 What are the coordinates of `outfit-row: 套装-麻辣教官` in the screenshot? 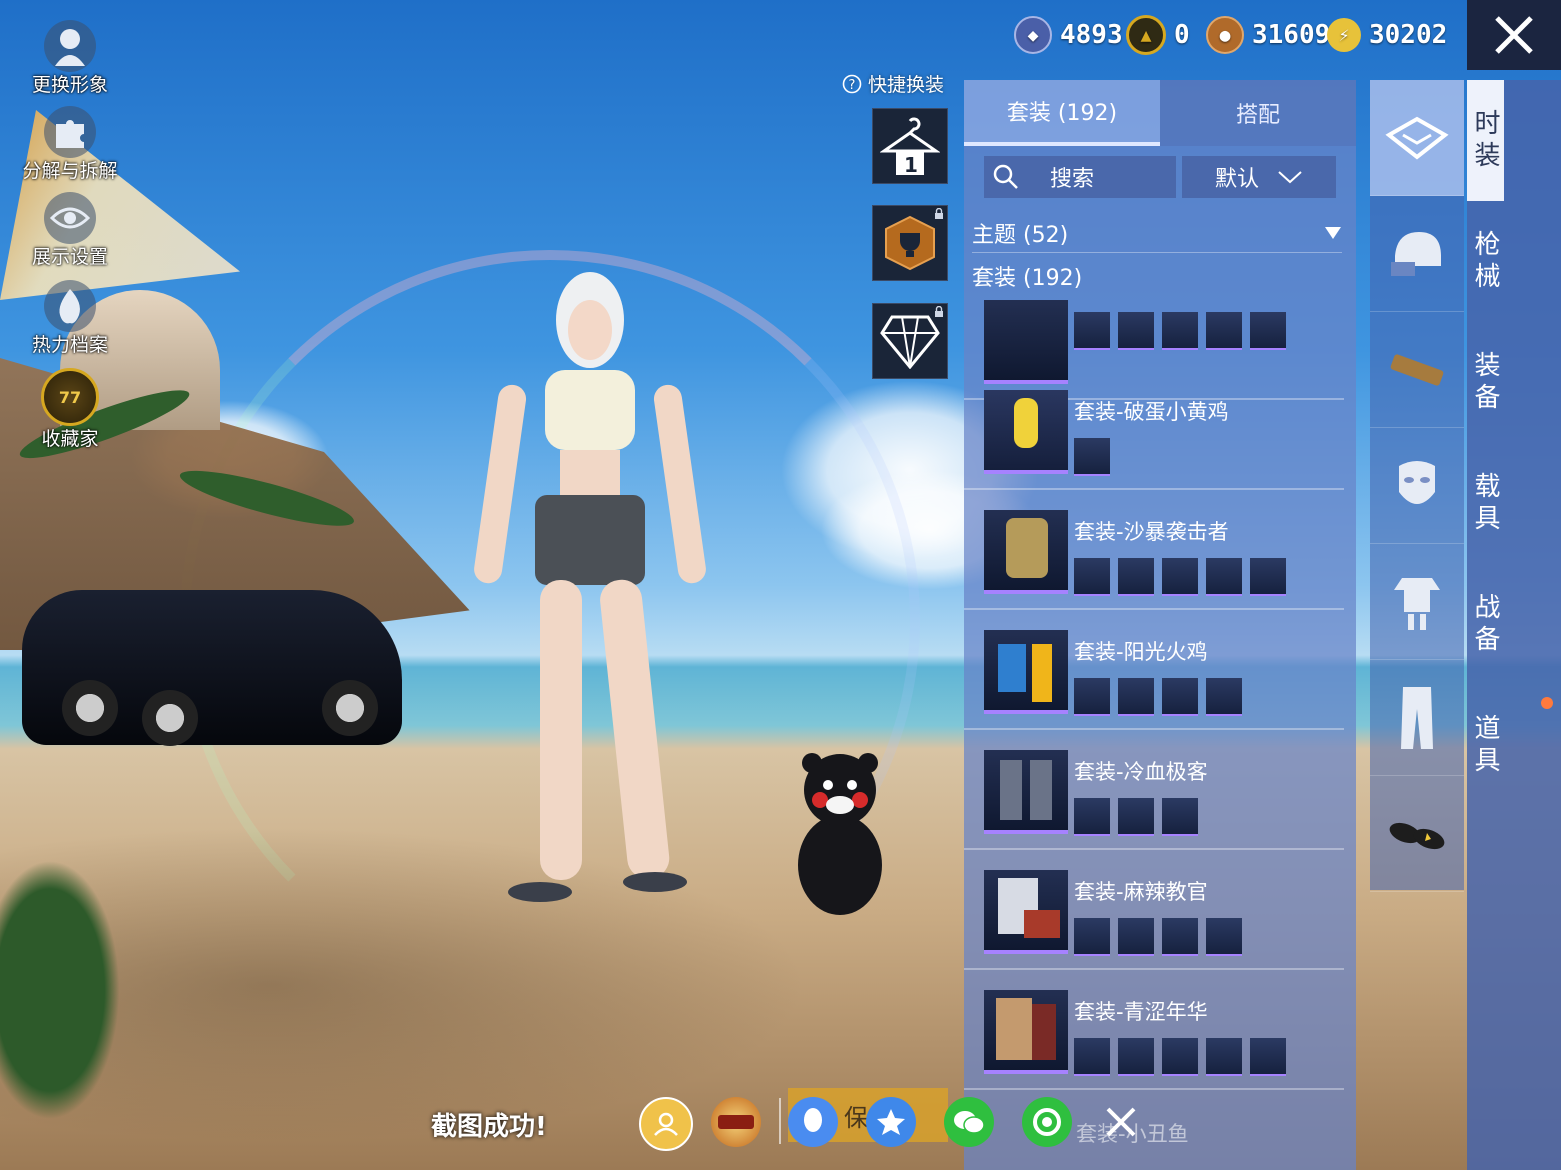 It's located at (1154, 910).